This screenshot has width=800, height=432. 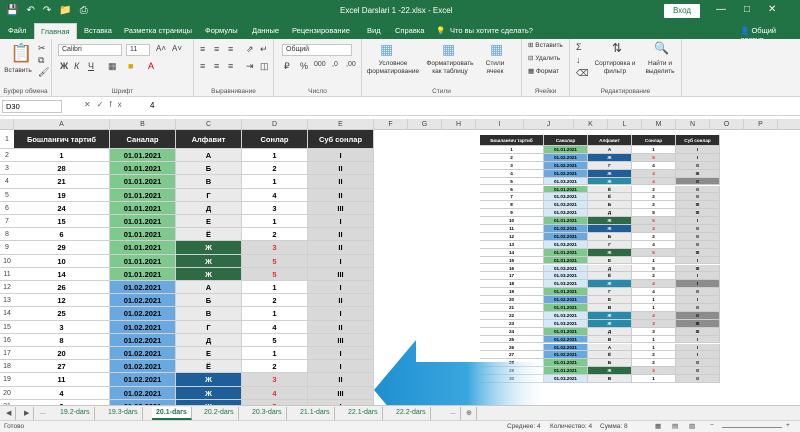 I want to click on row-header: 13, so click(x=7, y=301).